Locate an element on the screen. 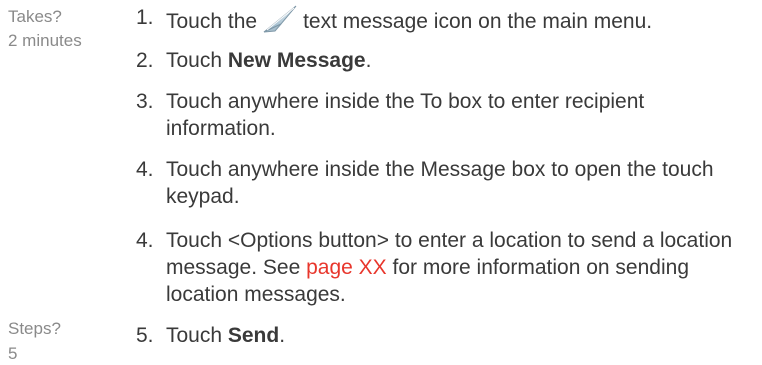  step-text: Touch Send. is located at coordinates (461, 335).